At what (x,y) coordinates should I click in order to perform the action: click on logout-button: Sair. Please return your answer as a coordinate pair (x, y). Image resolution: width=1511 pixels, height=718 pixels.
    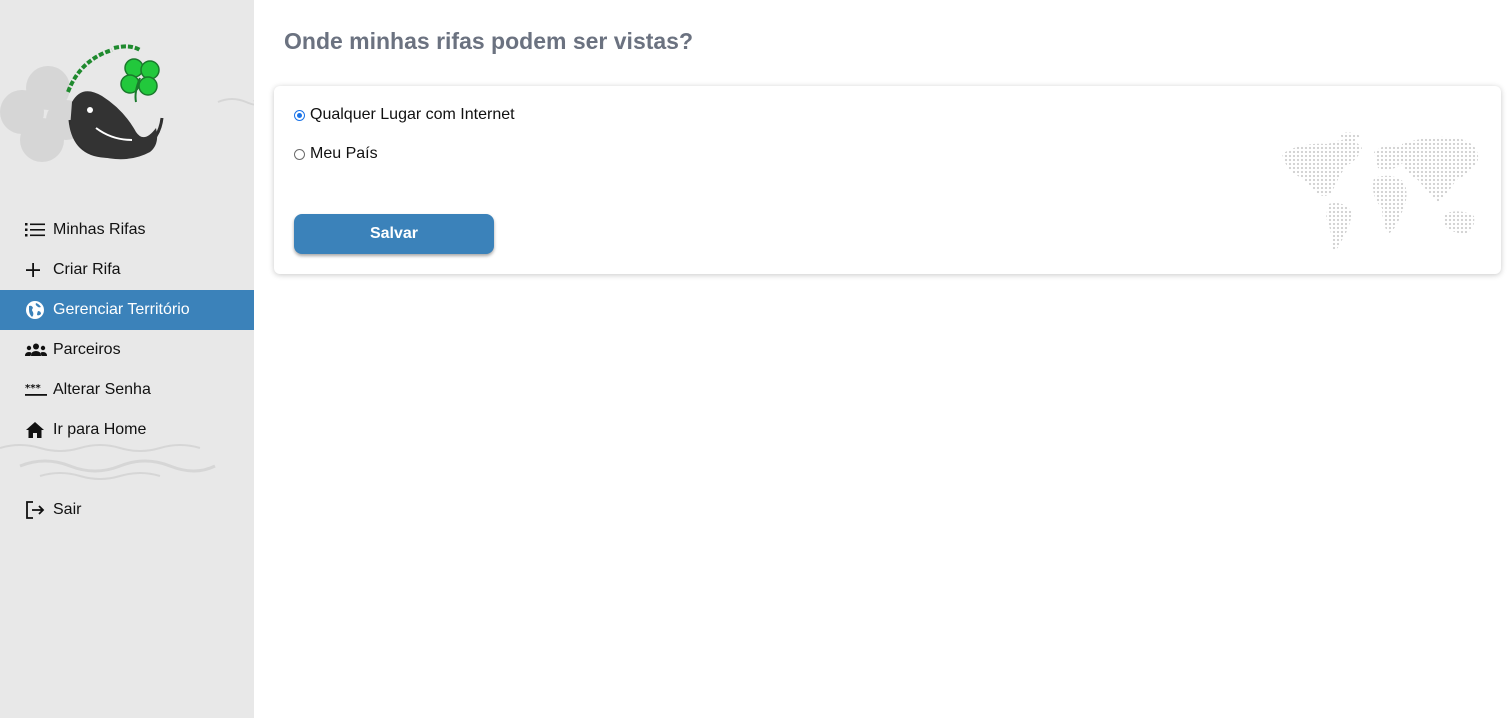
    Looking at the image, I should click on (127, 510).